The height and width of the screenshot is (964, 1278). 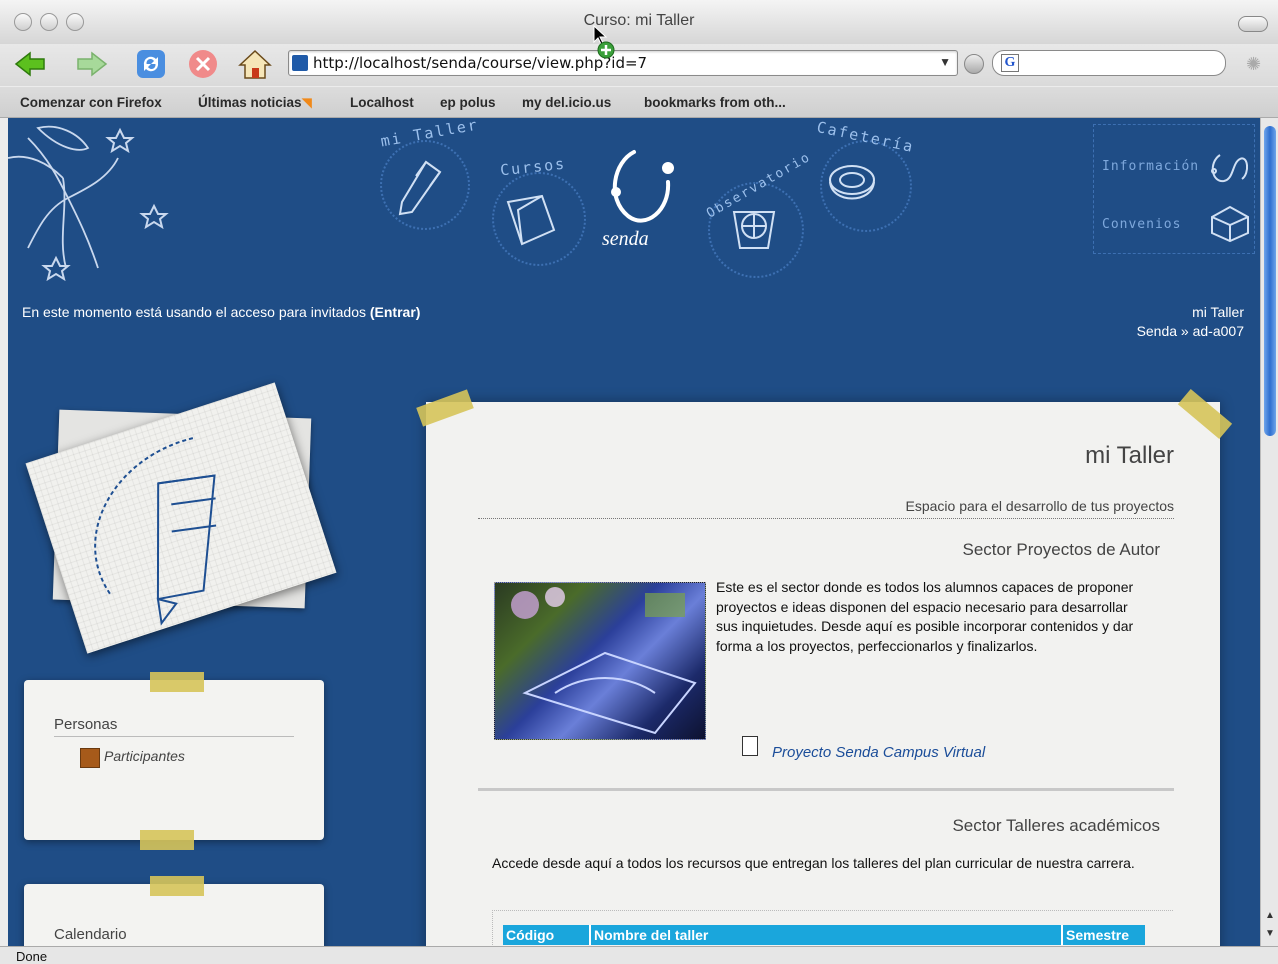 I want to click on rss-feed-icon: ◥, so click(x=306, y=102).